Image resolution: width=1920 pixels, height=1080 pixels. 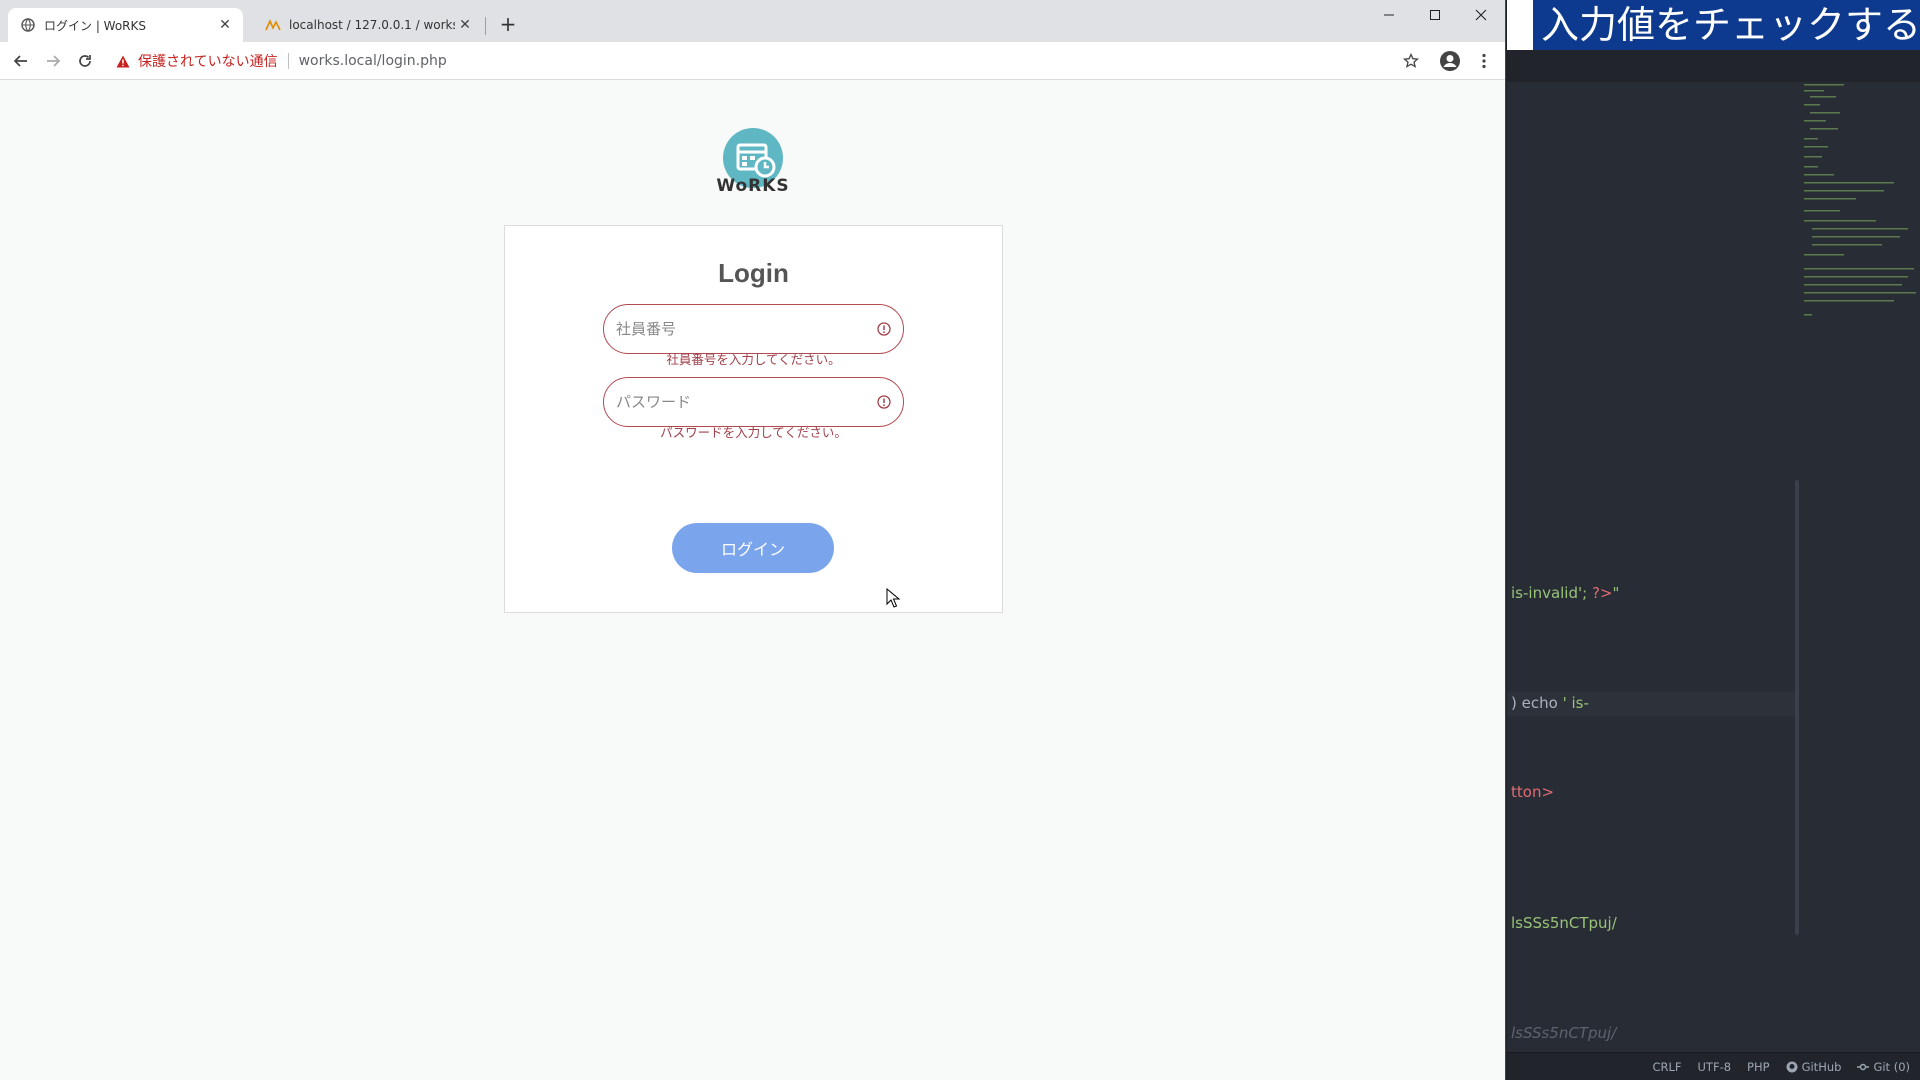 I want to click on git-label: Git (0), so click(x=1891, y=1066).